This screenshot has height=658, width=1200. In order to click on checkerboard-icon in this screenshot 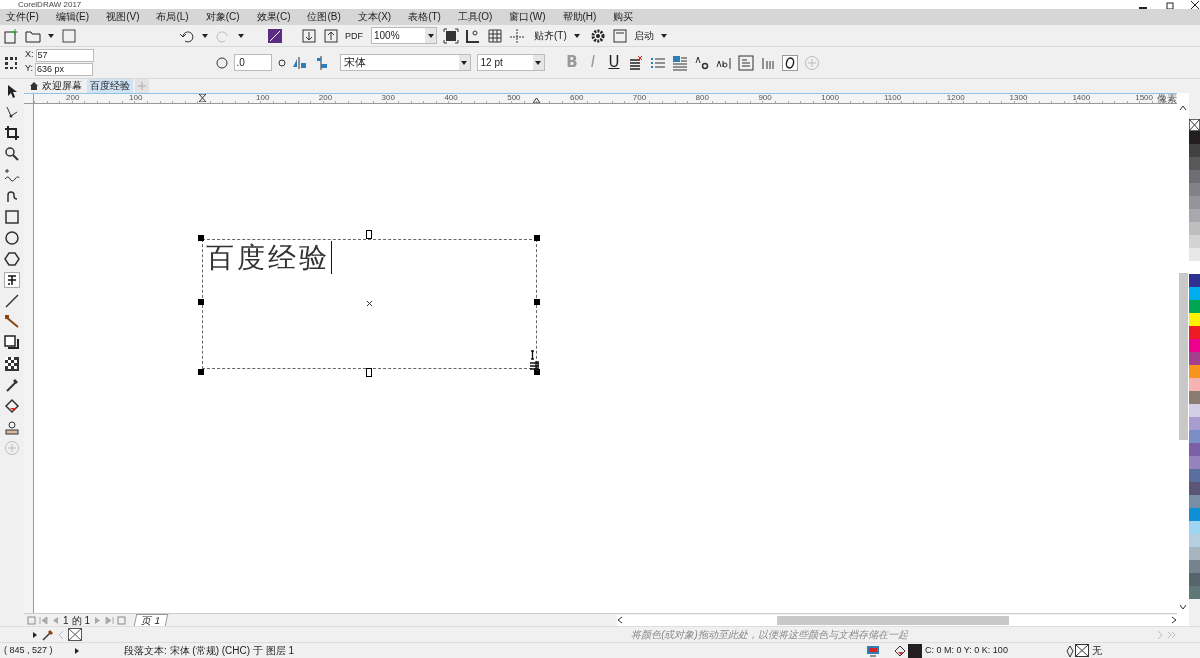, I will do `click(12, 364)`.